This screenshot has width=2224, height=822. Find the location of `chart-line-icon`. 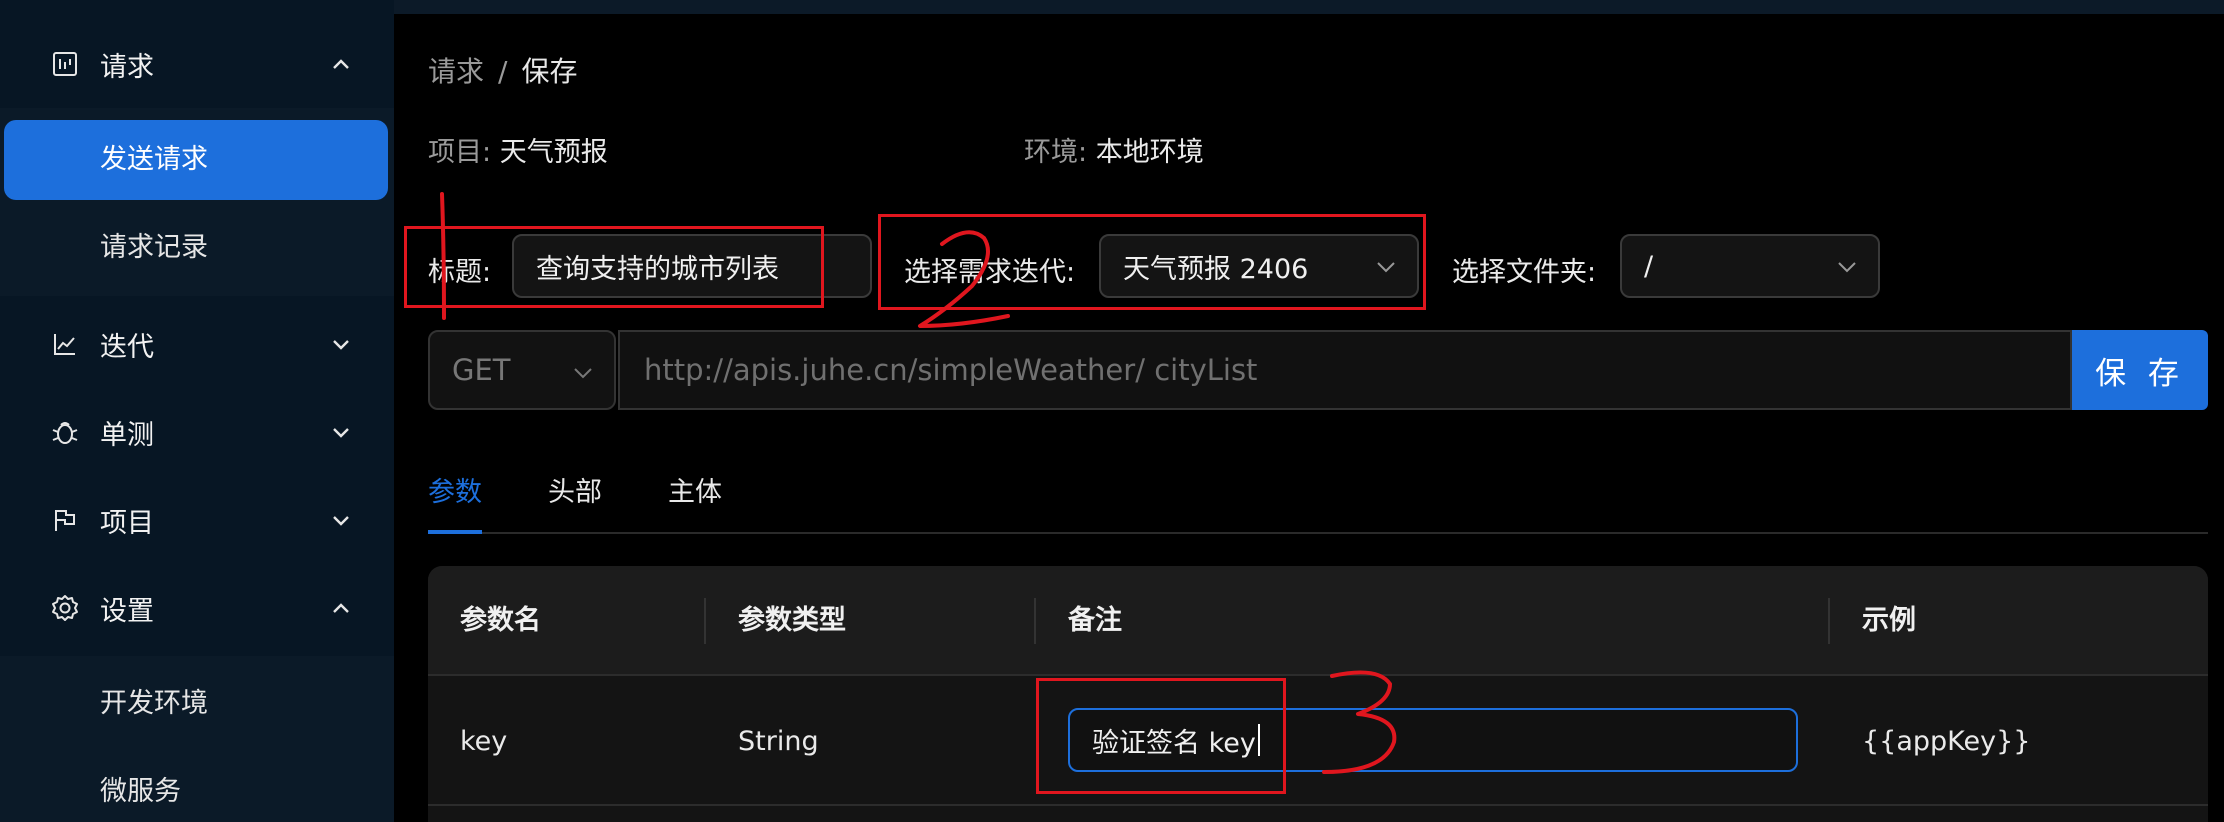

chart-line-icon is located at coordinates (65, 344).